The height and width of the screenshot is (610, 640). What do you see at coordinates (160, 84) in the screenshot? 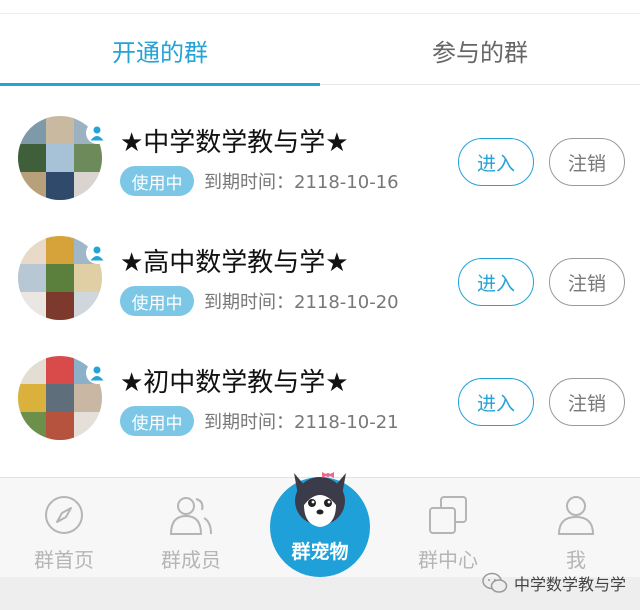
I see `tab-active-underline` at bounding box center [160, 84].